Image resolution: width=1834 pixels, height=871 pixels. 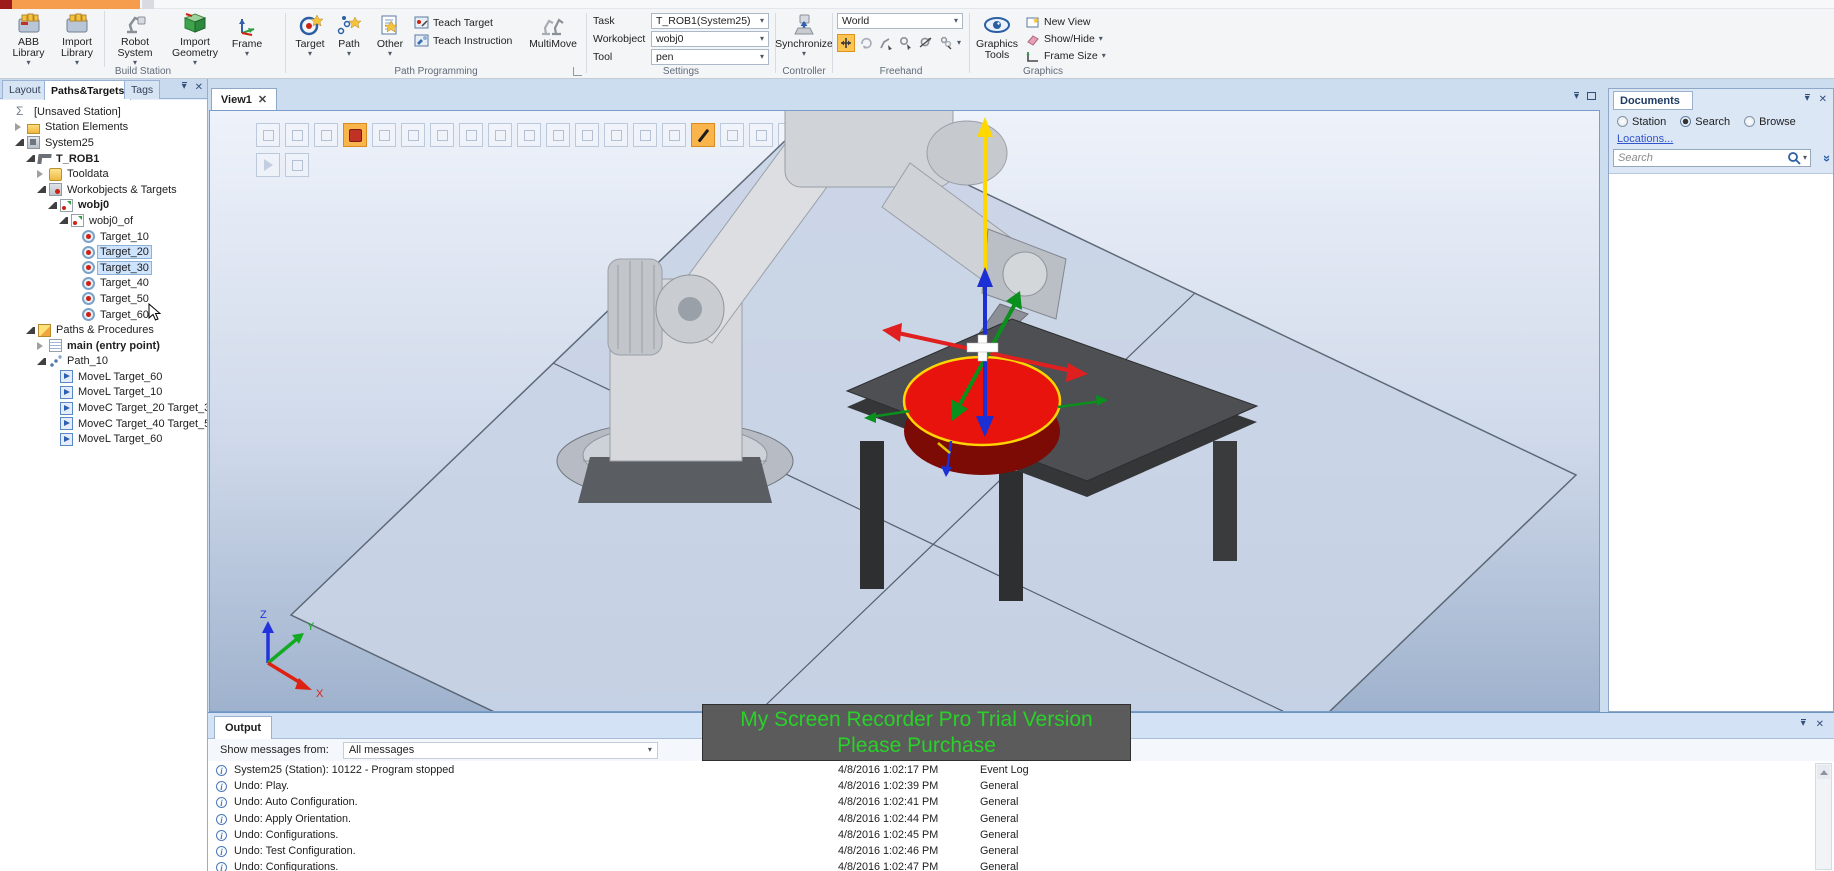 What do you see at coordinates (103, 330) in the screenshot?
I see `tree-item: Paths & Procedures` at bounding box center [103, 330].